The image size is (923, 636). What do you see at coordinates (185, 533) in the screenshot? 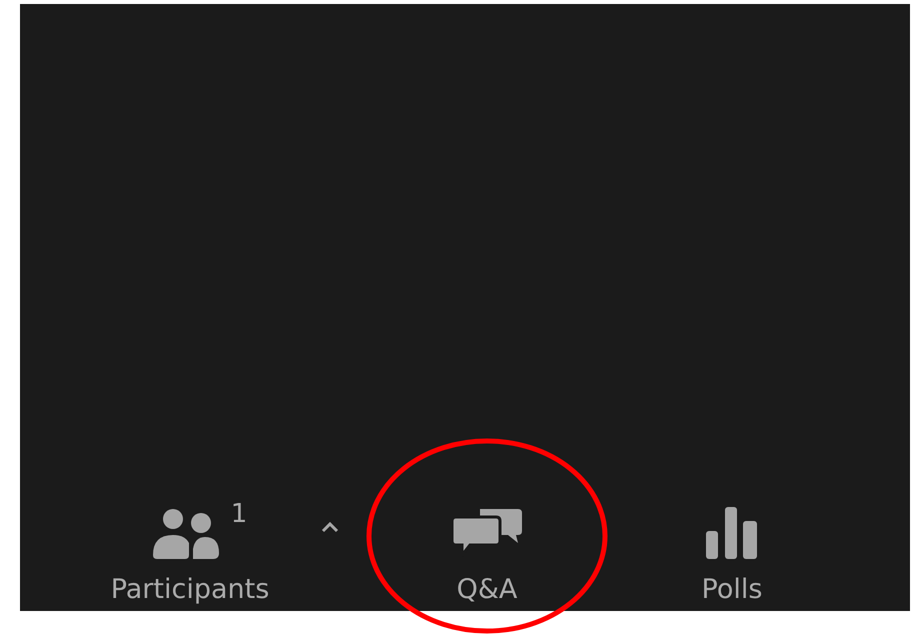
I see `people-icon` at bounding box center [185, 533].